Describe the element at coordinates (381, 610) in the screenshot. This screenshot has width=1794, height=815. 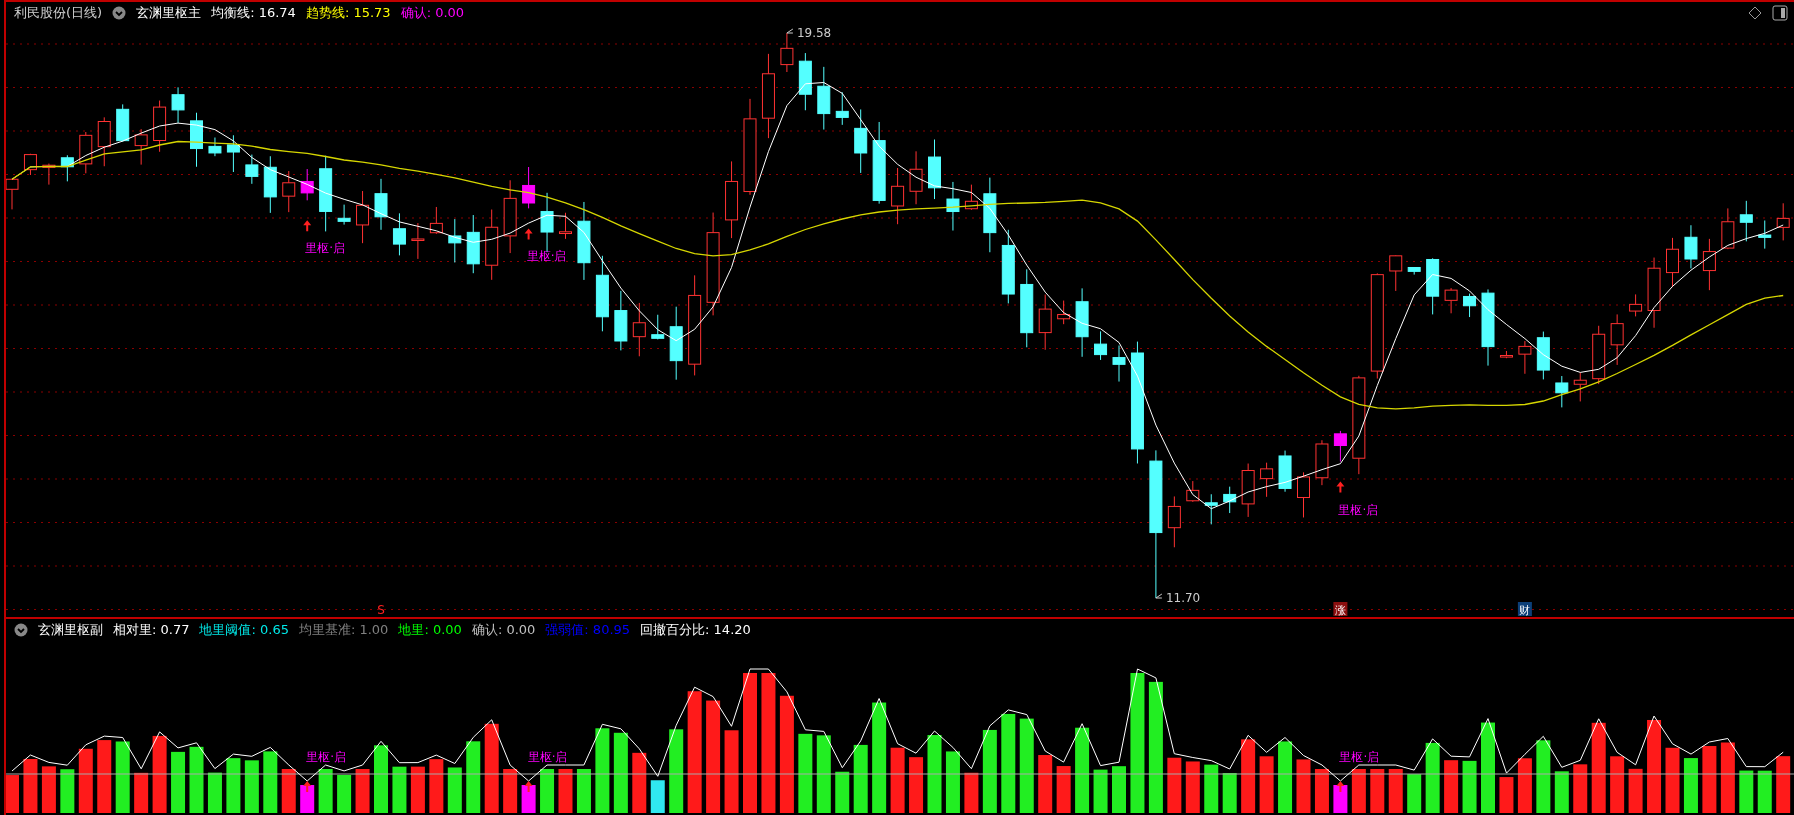
I see `signal-letter: S` at that location.